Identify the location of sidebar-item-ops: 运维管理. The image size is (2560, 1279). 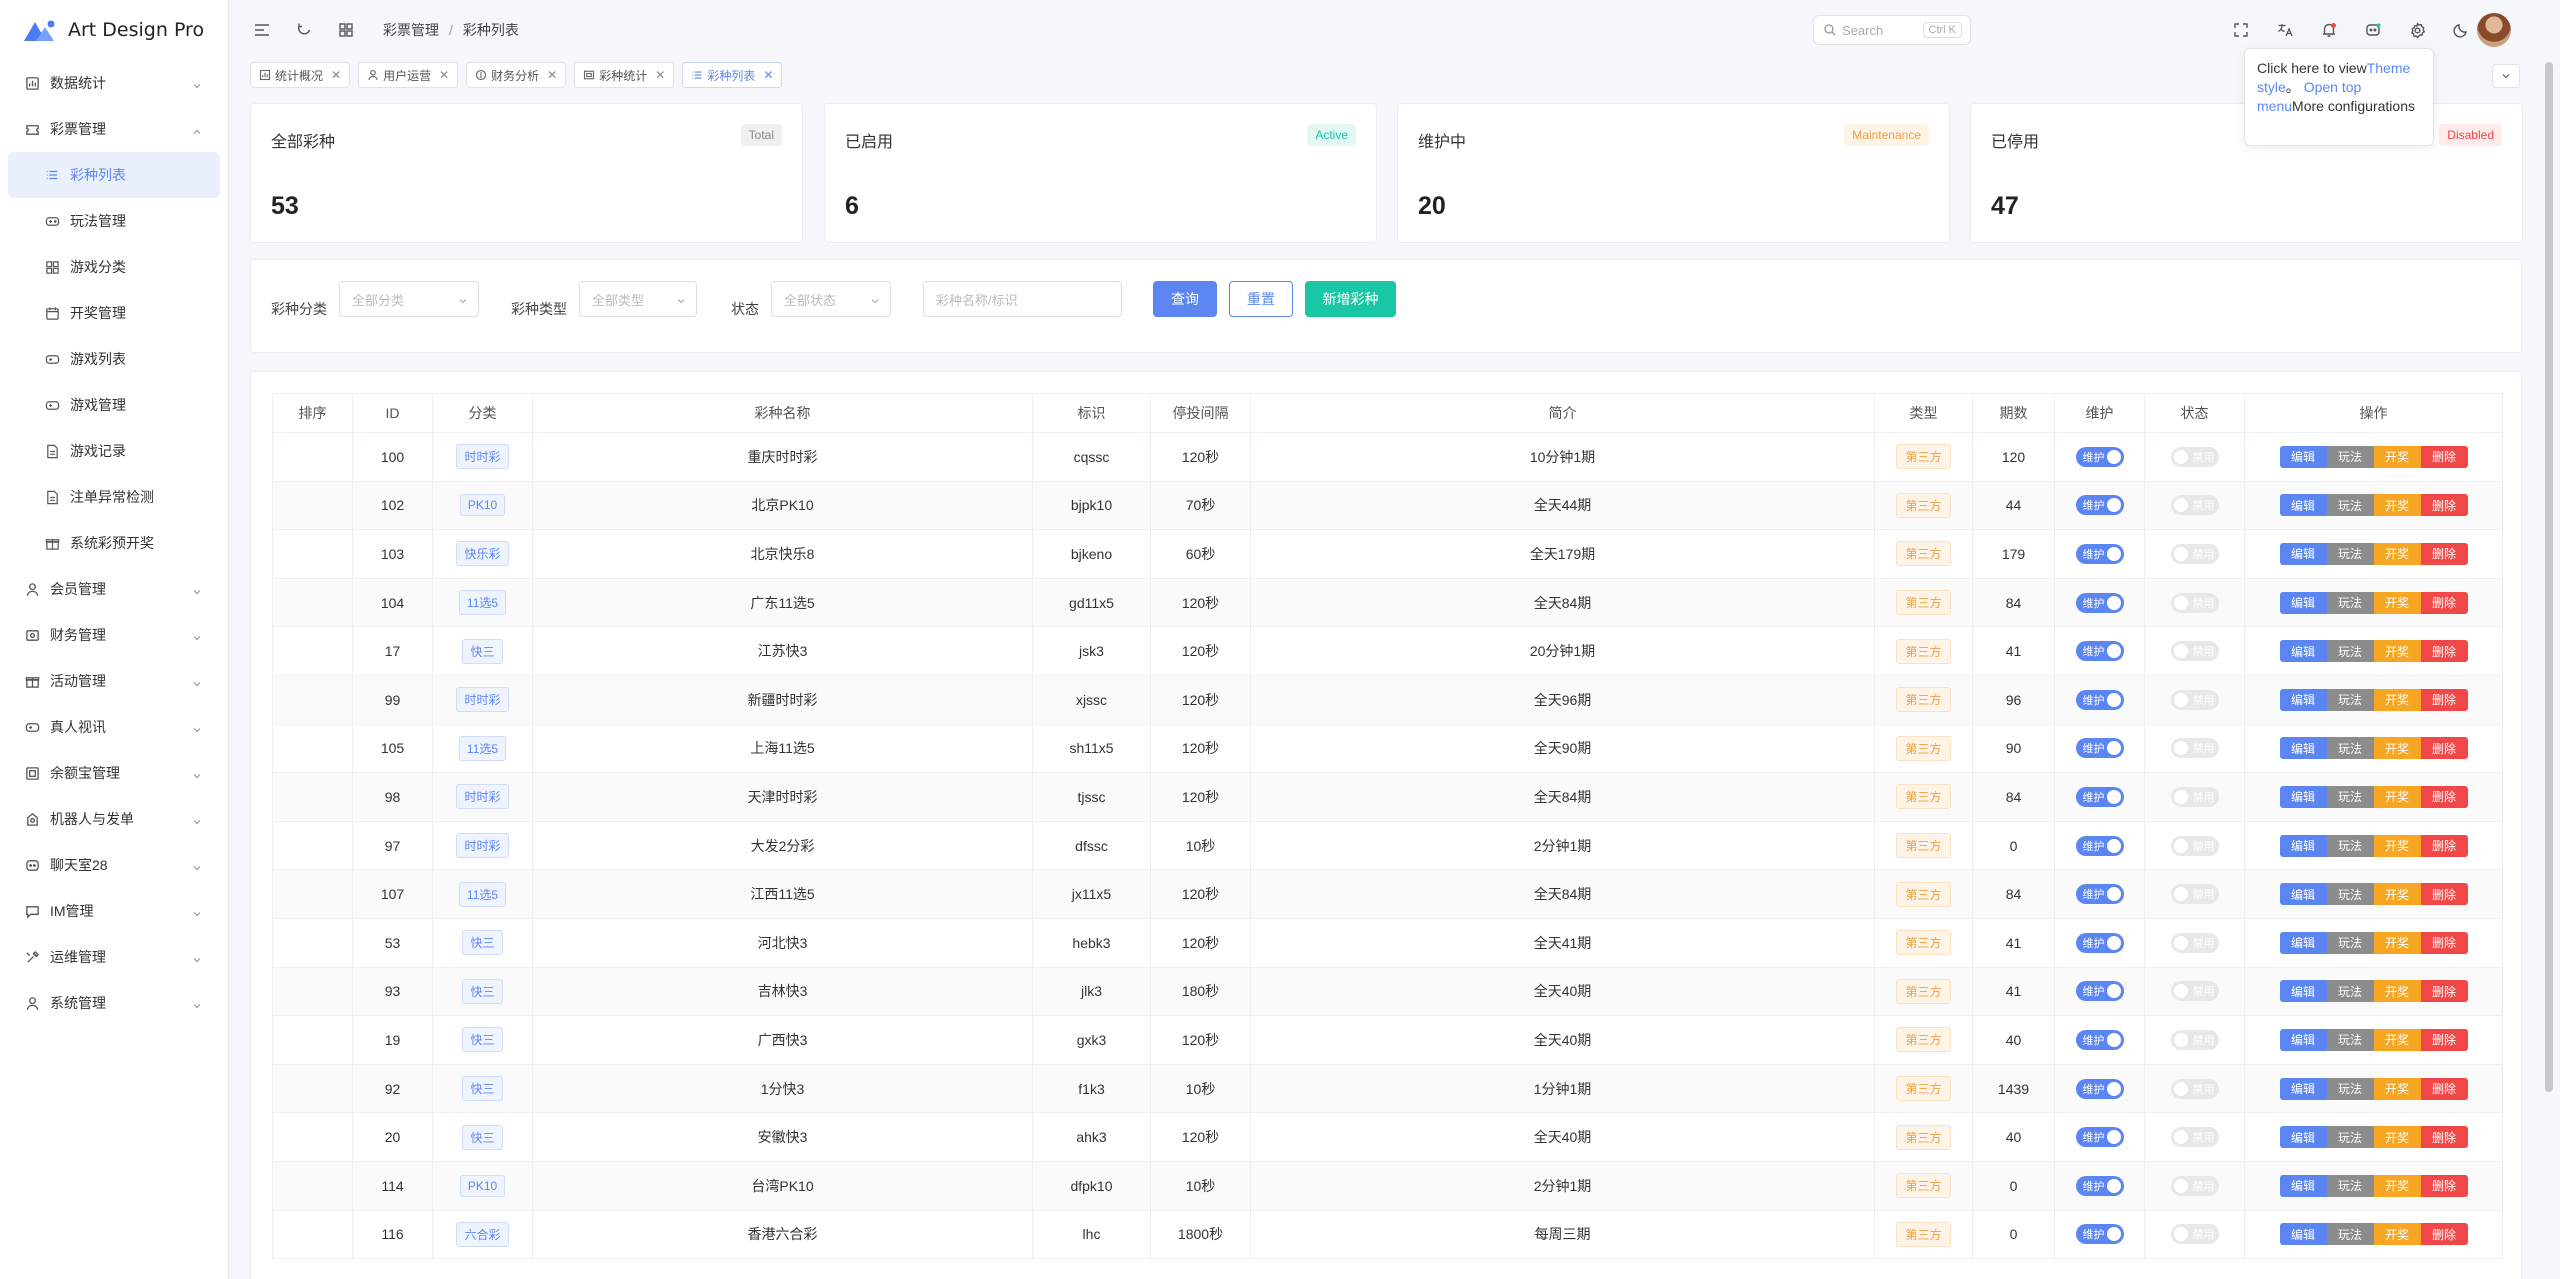
(114, 957).